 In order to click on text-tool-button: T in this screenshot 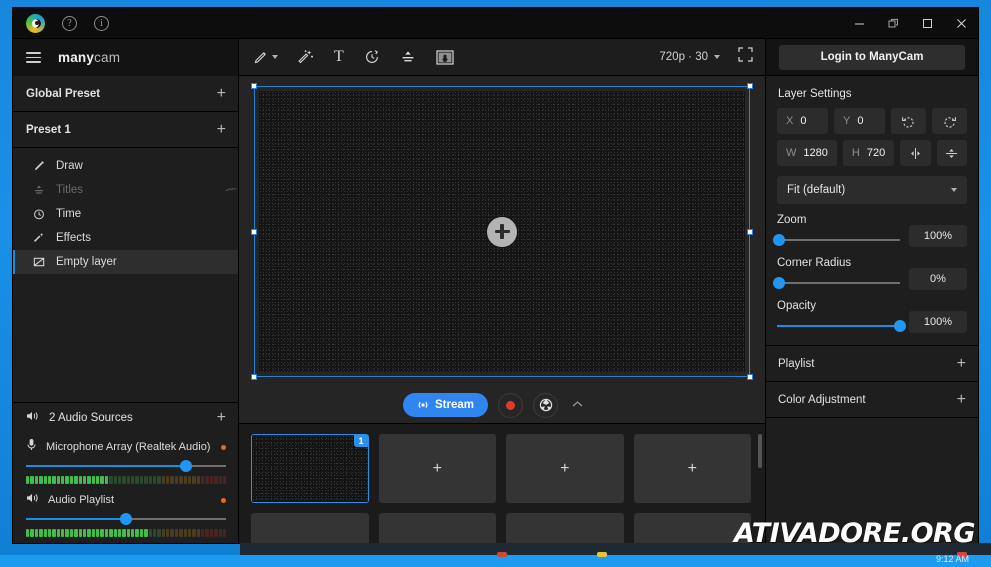, I will do `click(339, 57)`.